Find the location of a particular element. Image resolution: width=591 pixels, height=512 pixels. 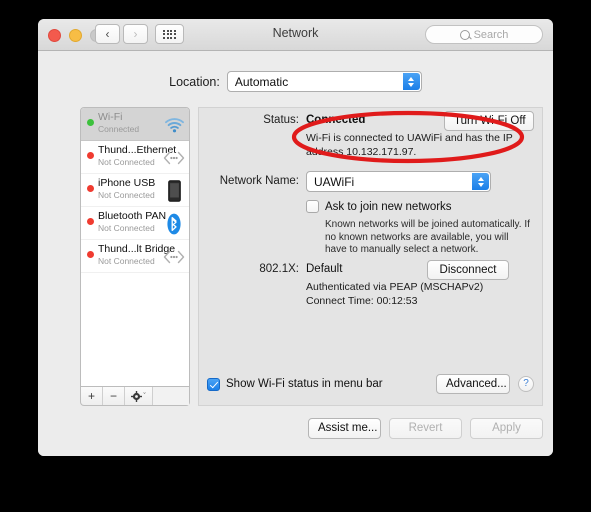

ask-to-join-row: Ask to join new networks is located at coordinates (379, 206).